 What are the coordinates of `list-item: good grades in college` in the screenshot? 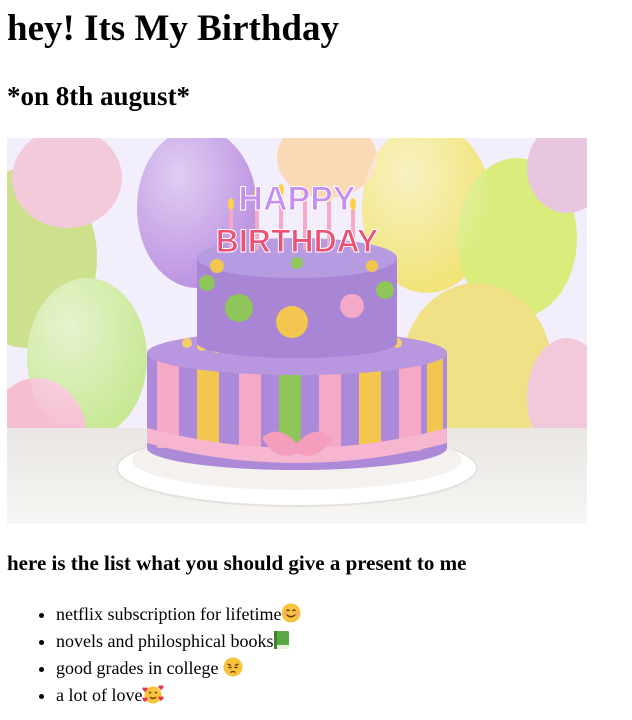 It's located at (178, 668).